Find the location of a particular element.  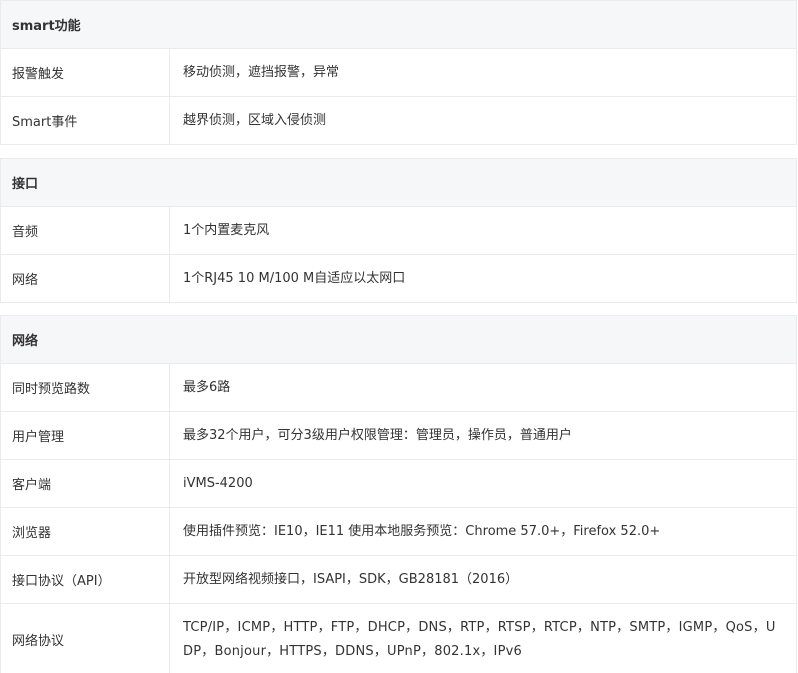

row-value: 最多6路 is located at coordinates (207, 387).